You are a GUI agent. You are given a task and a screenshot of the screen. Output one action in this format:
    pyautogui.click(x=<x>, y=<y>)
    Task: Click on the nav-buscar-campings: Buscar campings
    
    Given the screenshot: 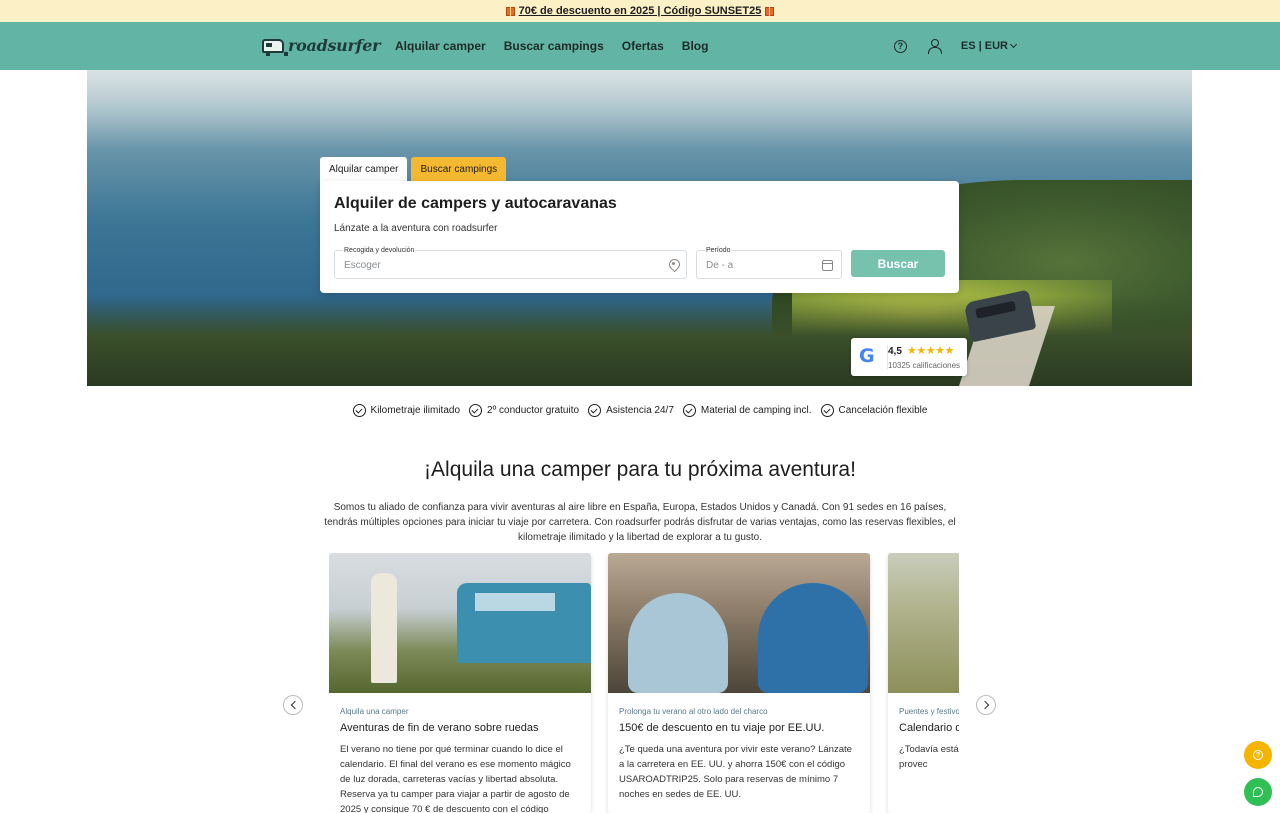 What is the action you would take?
    pyautogui.click(x=554, y=46)
    